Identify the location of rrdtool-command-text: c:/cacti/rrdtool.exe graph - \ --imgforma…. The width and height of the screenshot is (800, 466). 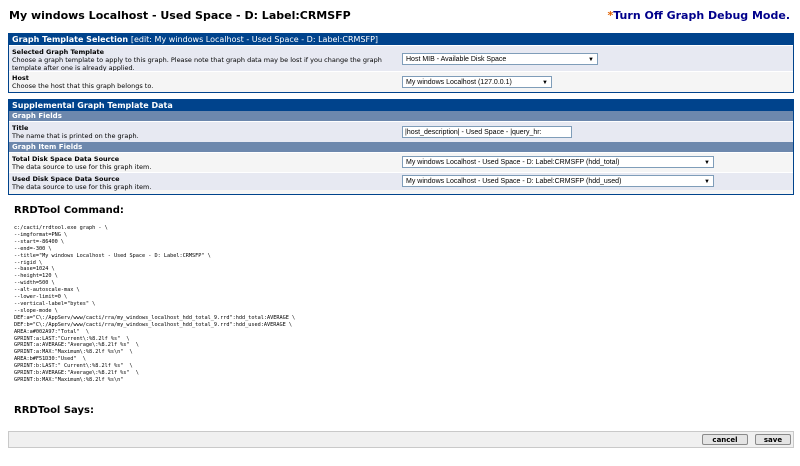
(154, 304).